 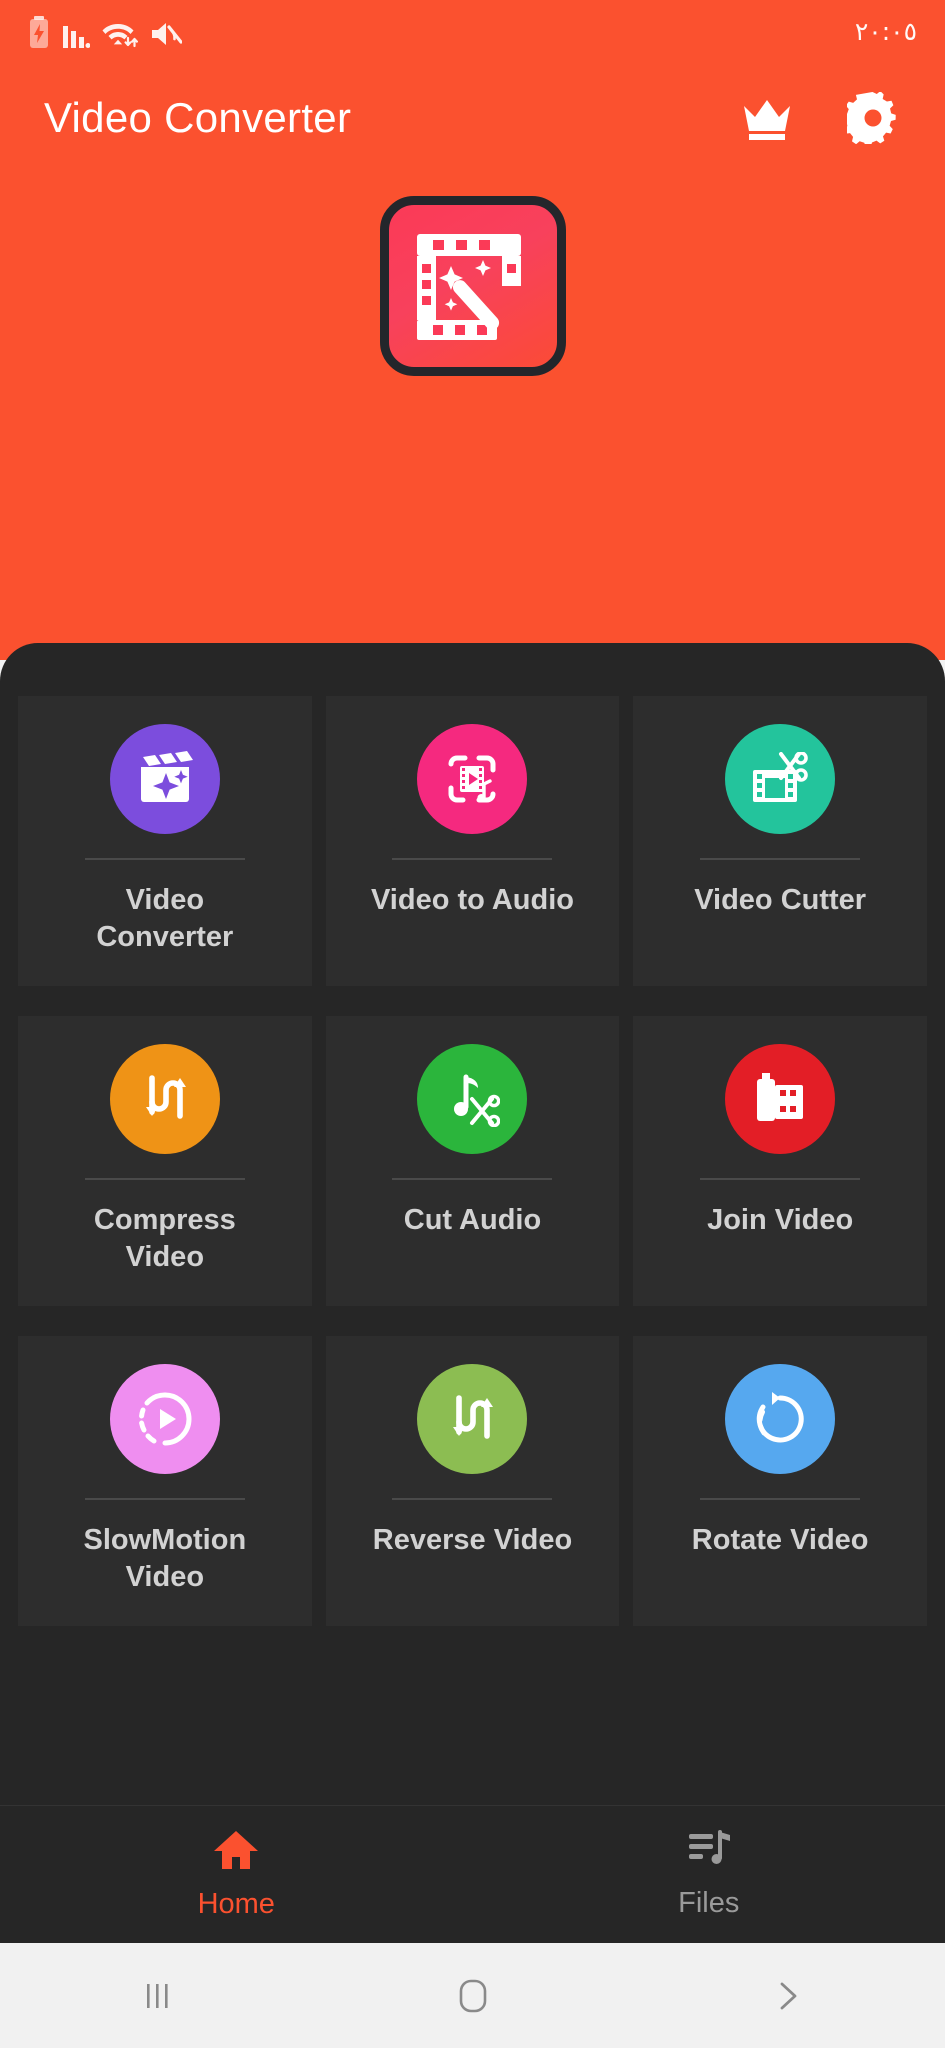 What do you see at coordinates (820, 118) in the screenshot?
I see `app-bar-actions` at bounding box center [820, 118].